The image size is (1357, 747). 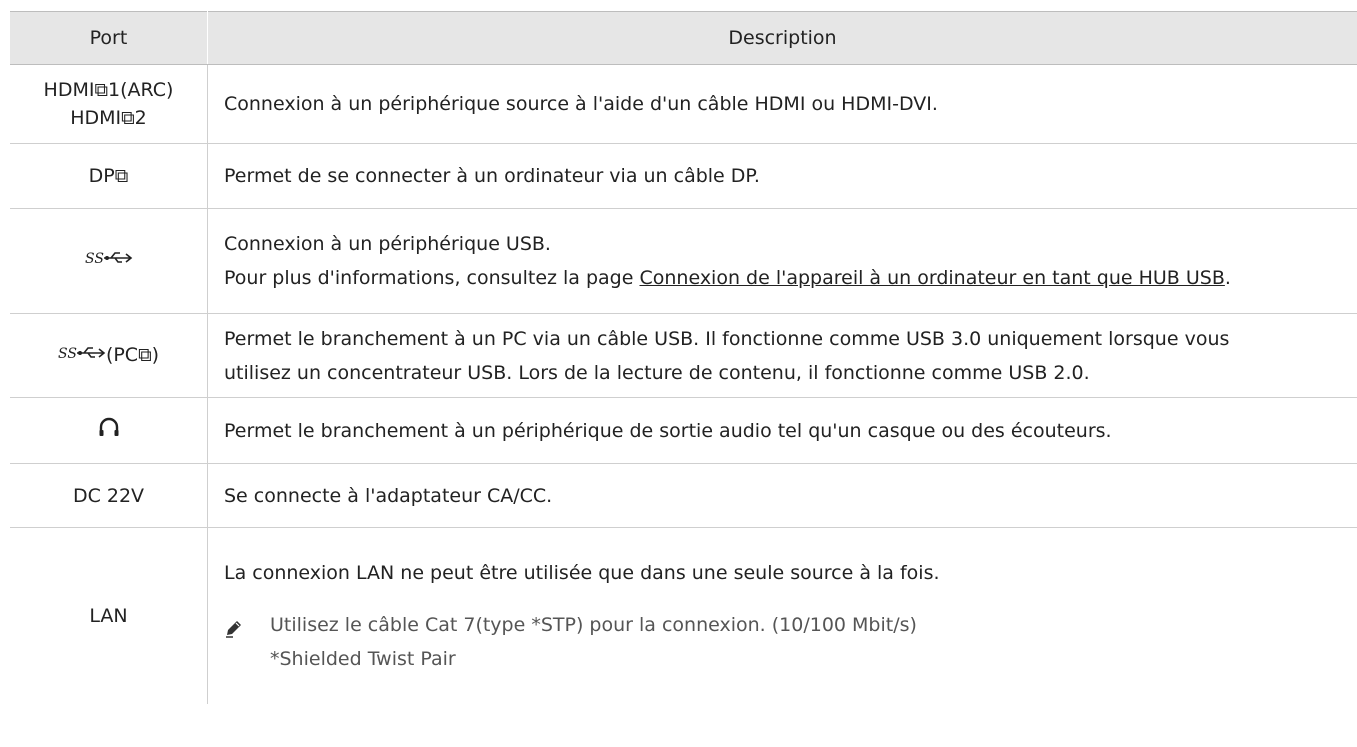 What do you see at coordinates (109, 495) in the screenshot?
I see `port-label: DC 22V` at bounding box center [109, 495].